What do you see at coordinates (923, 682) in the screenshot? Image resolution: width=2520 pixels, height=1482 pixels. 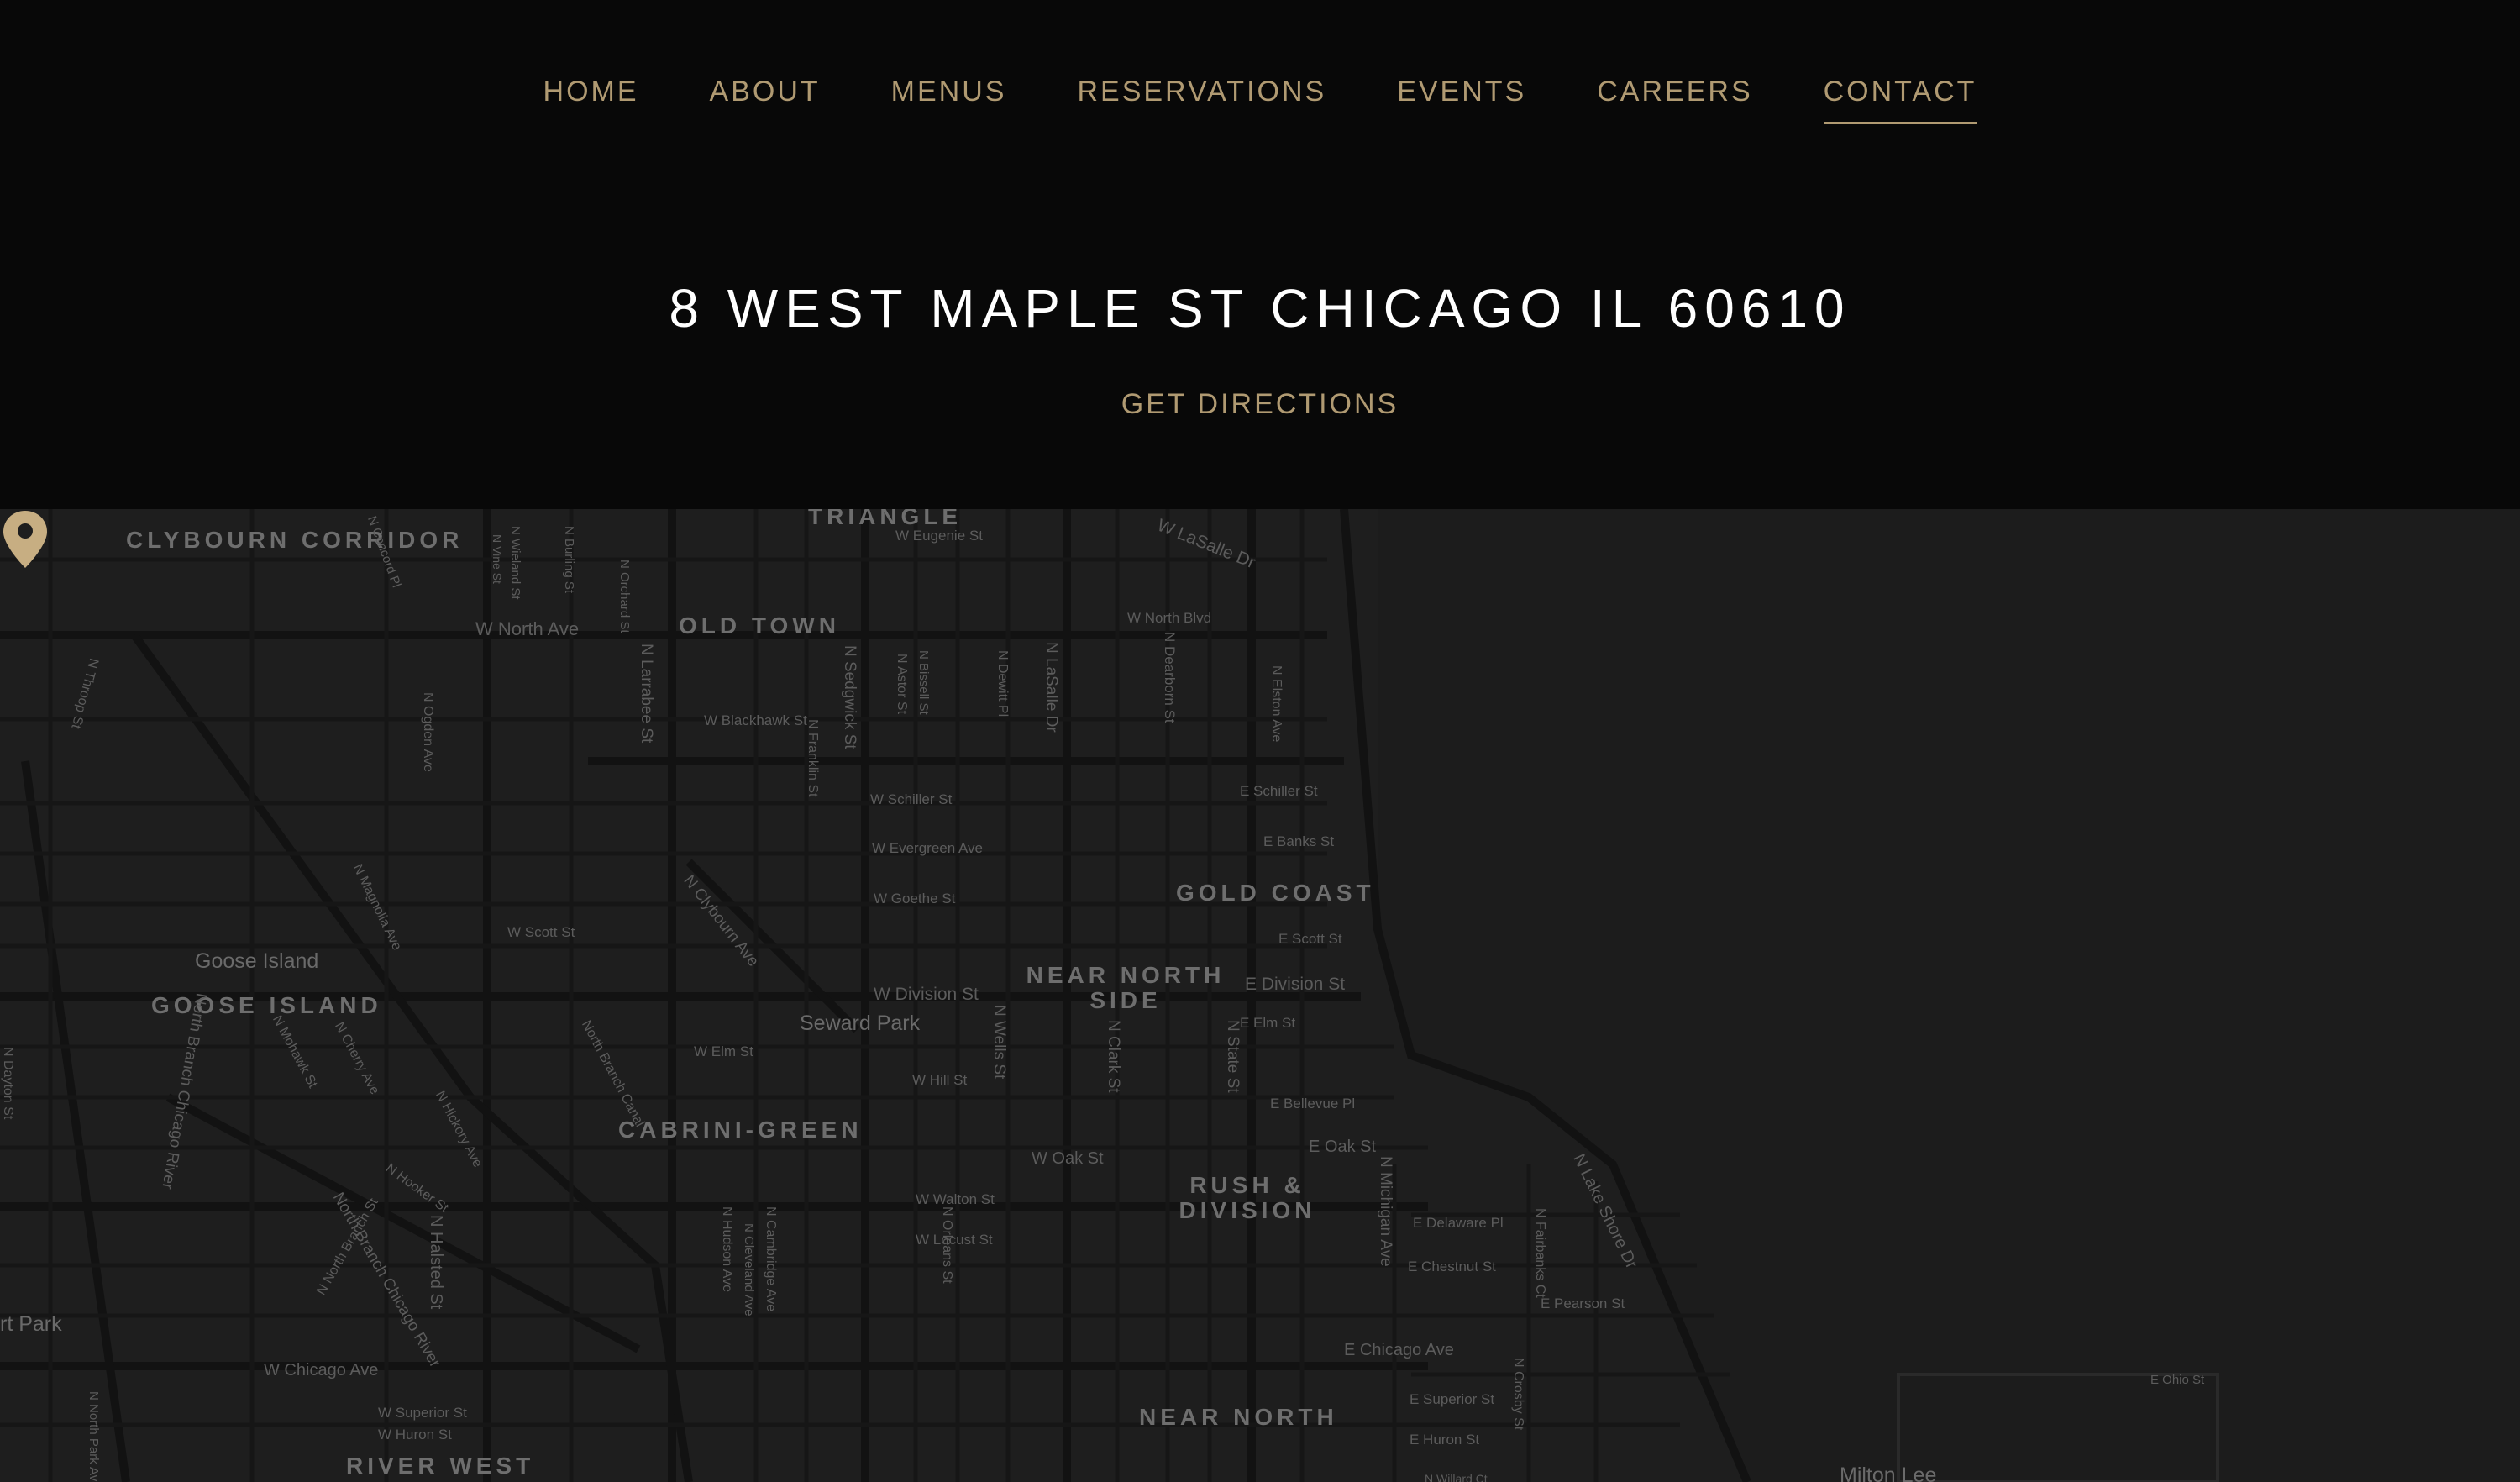 I see `street-label: N Bissell St` at bounding box center [923, 682].